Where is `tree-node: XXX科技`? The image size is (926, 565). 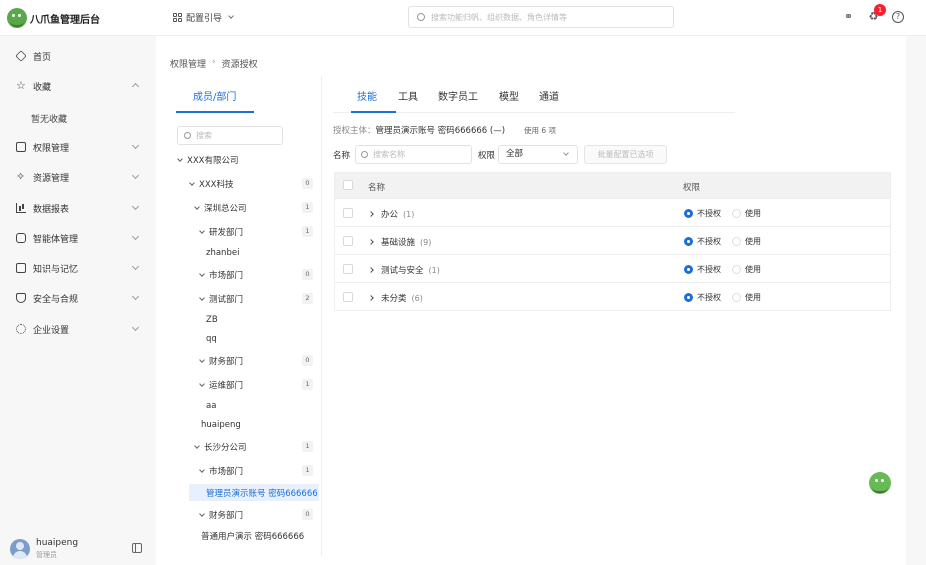
tree-node: XXX科技 is located at coordinates (211, 184).